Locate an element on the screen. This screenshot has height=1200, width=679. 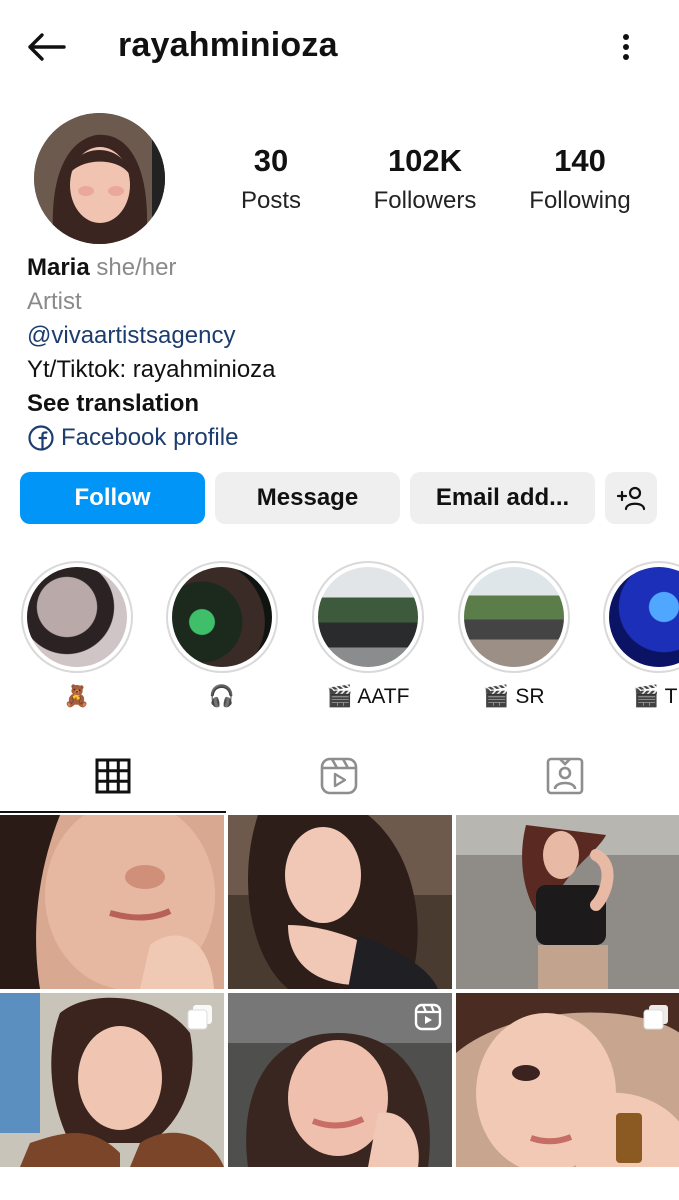
tab-reels is located at coordinates (339, 776).